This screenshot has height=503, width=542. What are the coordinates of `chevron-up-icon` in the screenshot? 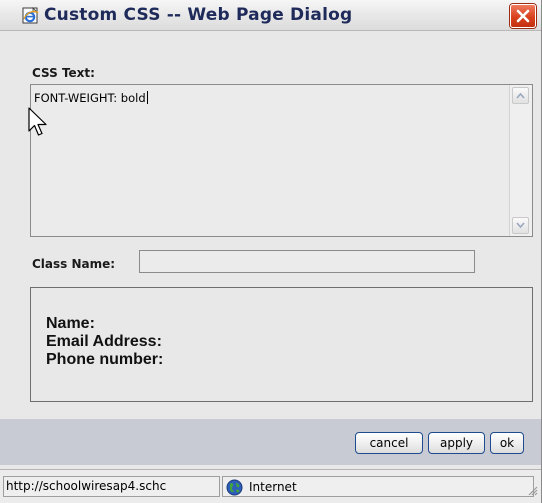 It's located at (520, 95).